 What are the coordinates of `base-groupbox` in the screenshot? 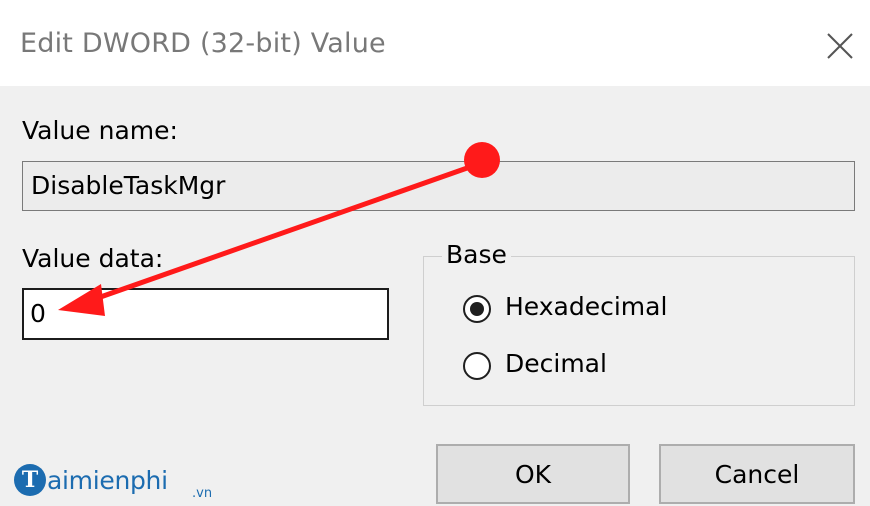 It's located at (639, 331).